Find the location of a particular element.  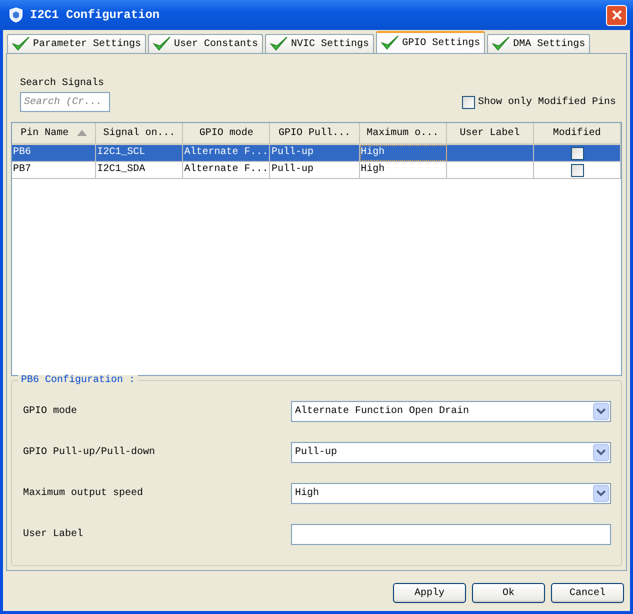

dialog-button: Ok is located at coordinates (508, 593).